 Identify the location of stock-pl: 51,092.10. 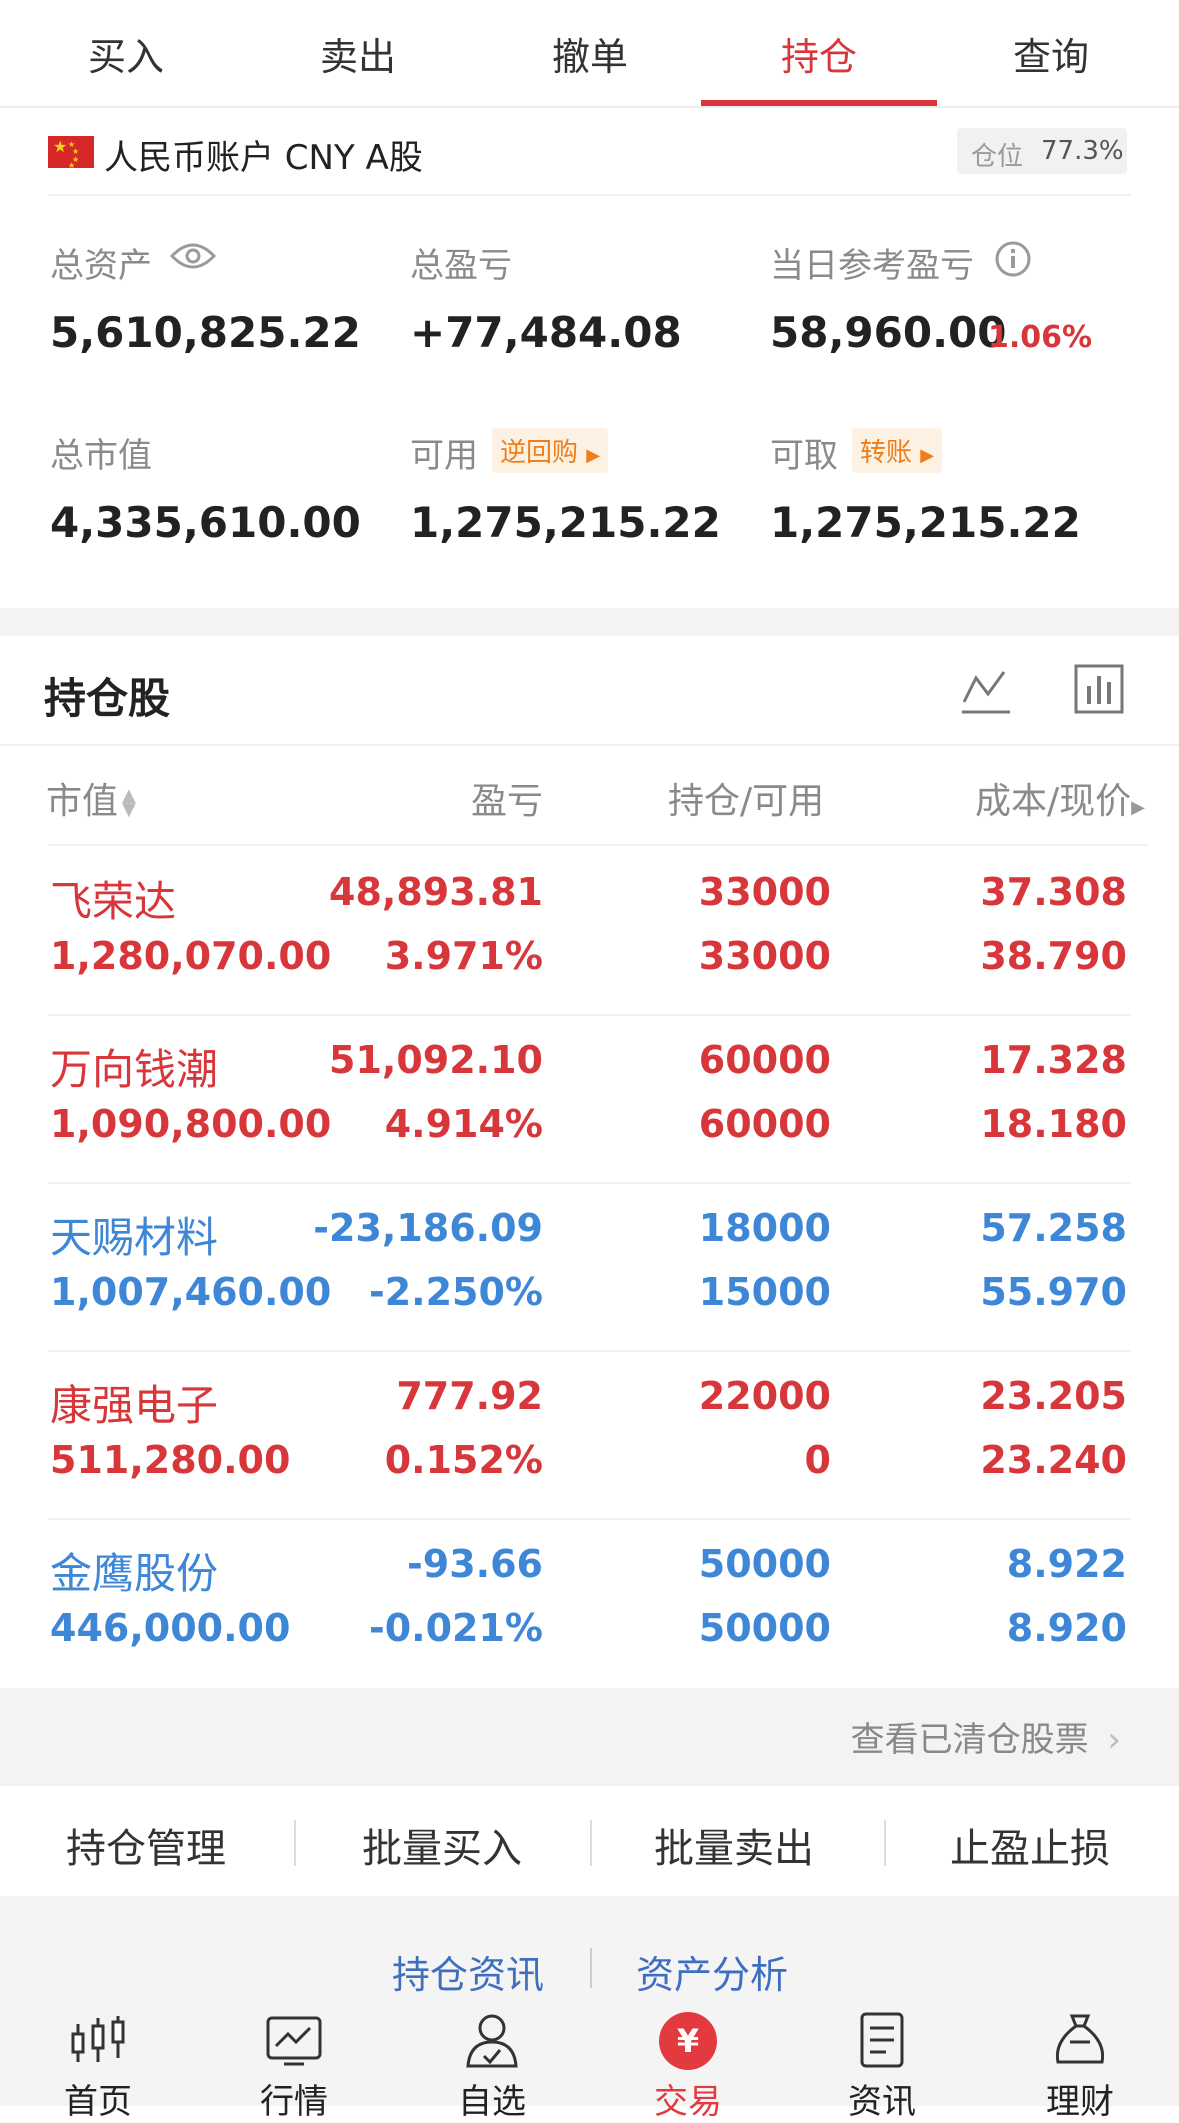
(436, 1060).